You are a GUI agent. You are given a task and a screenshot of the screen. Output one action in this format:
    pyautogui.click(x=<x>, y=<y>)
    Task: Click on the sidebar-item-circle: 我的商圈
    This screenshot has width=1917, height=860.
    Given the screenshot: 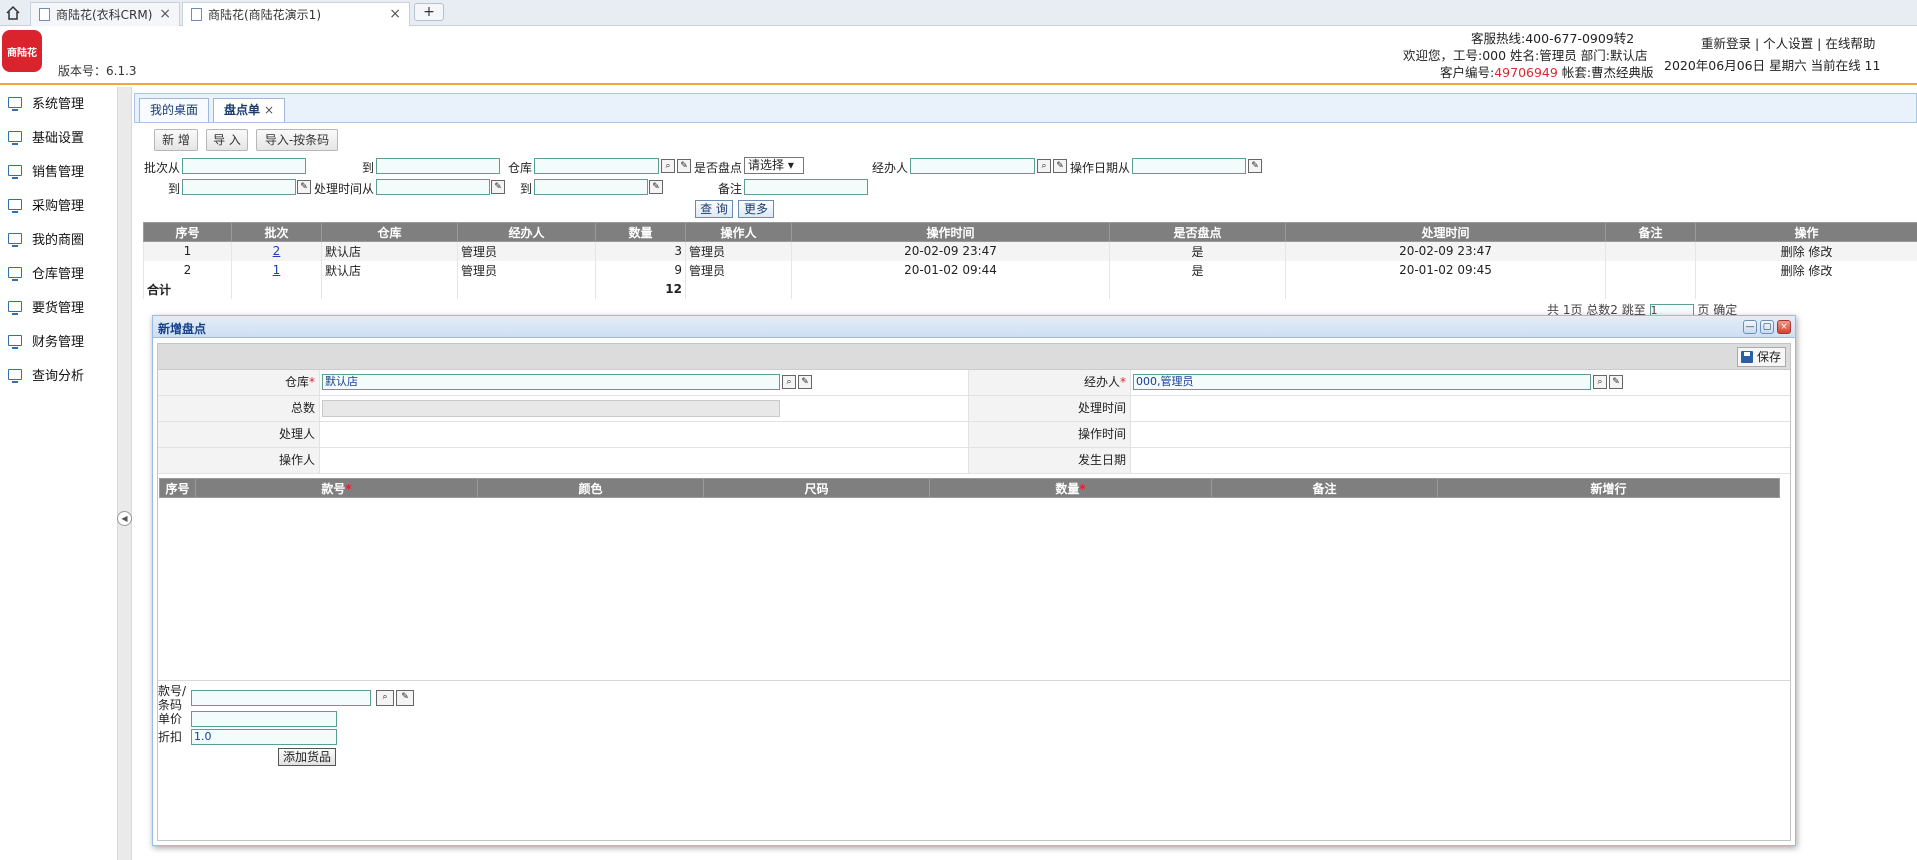 What is the action you would take?
    pyautogui.click(x=46, y=238)
    